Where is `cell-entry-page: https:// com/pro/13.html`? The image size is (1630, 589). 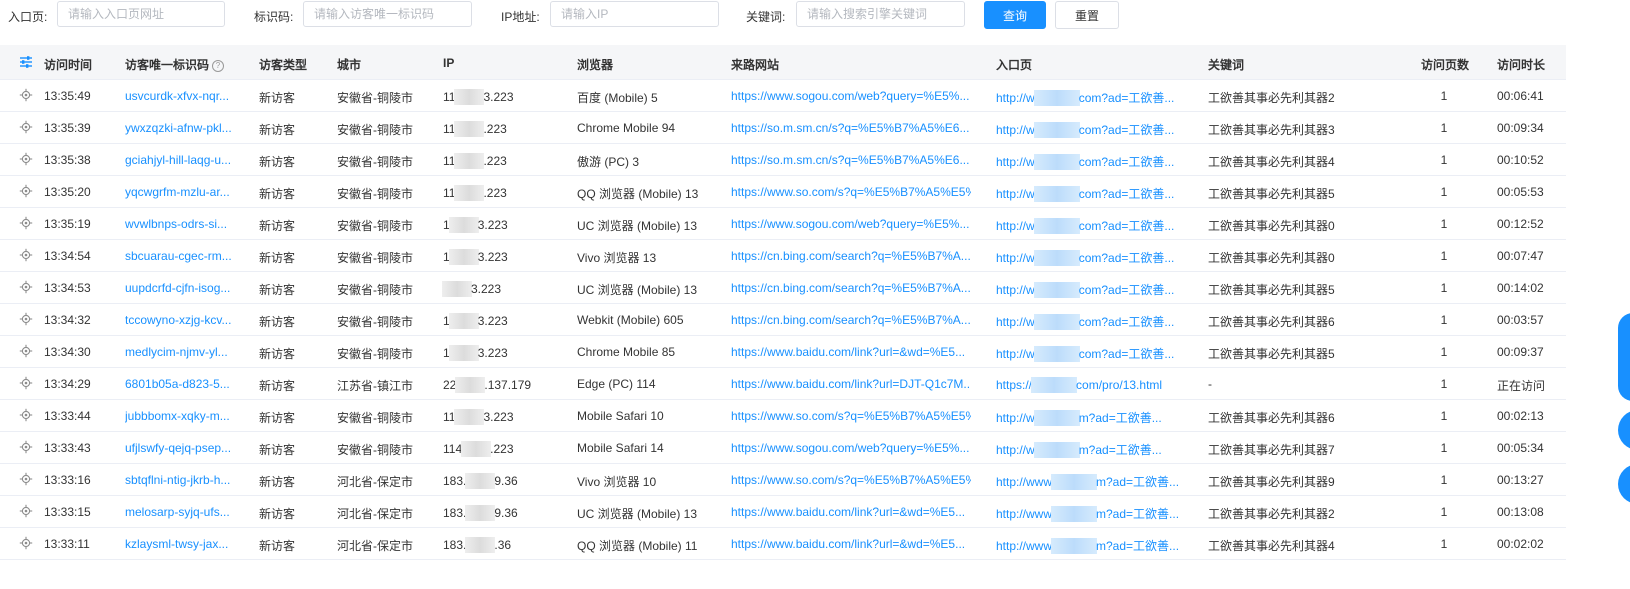
cell-entry-page: https:// com/pro/13.html is located at coordinates (1091, 385).